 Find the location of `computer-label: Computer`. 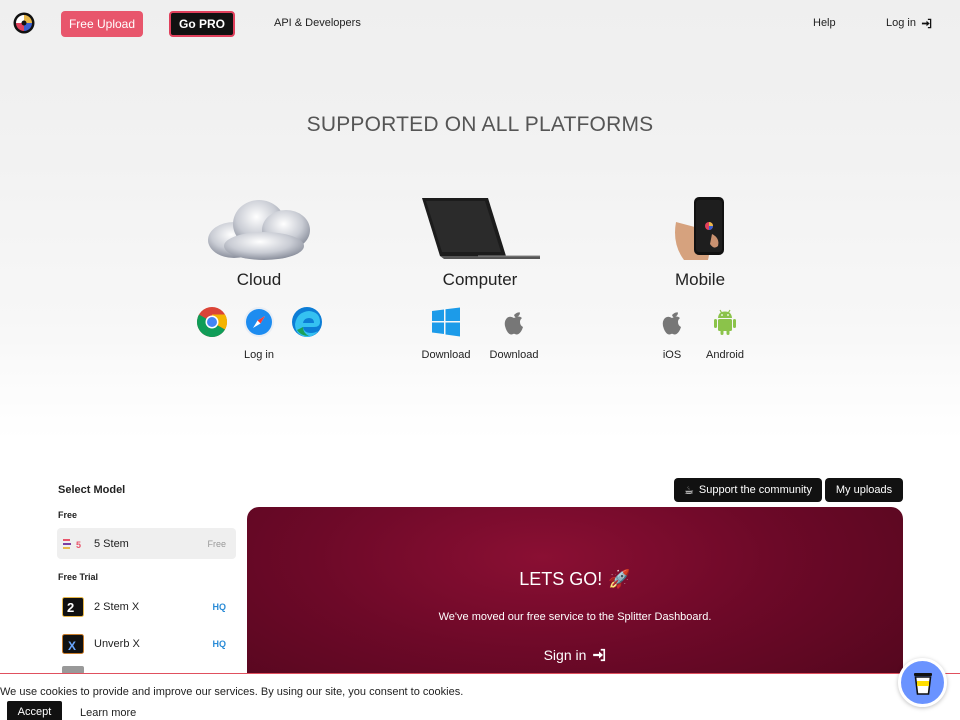

computer-label: Computer is located at coordinates (480, 279).